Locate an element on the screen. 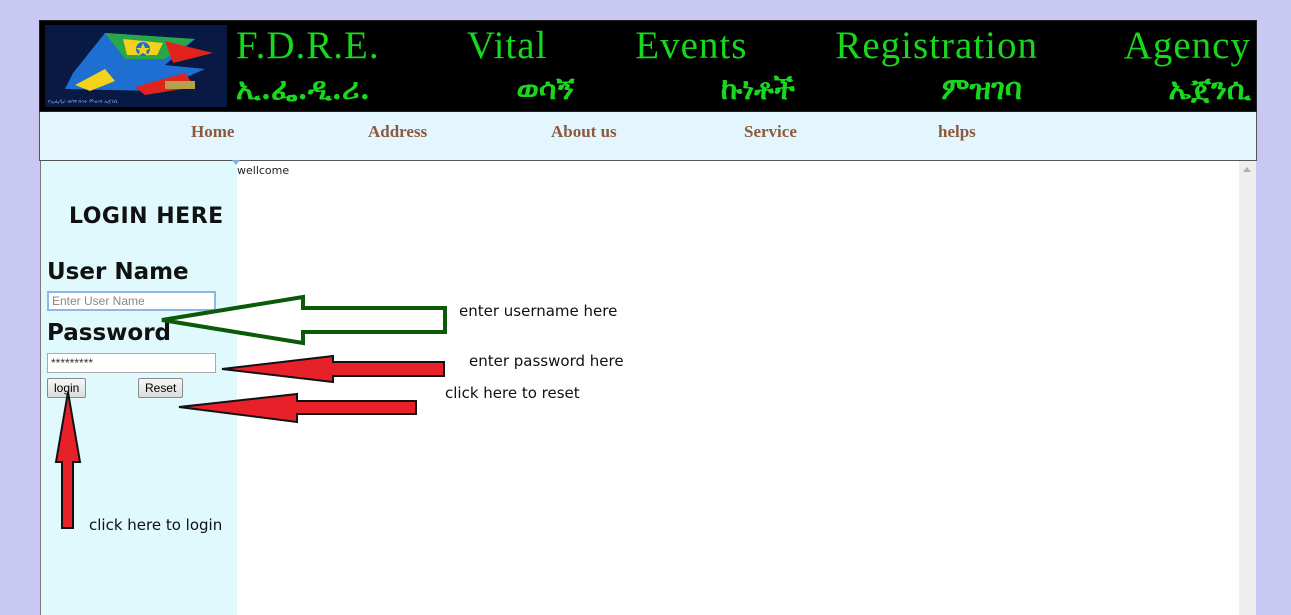 The height and width of the screenshot is (615, 1291). password-arrow-icon is located at coordinates (333, 369).